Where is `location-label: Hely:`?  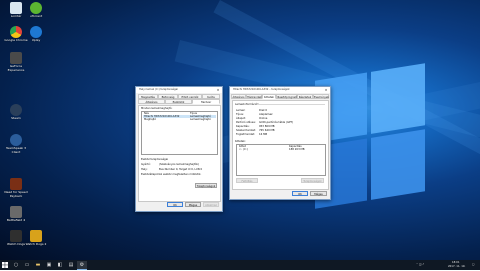
location-label: Hely: is located at coordinates (144, 169).